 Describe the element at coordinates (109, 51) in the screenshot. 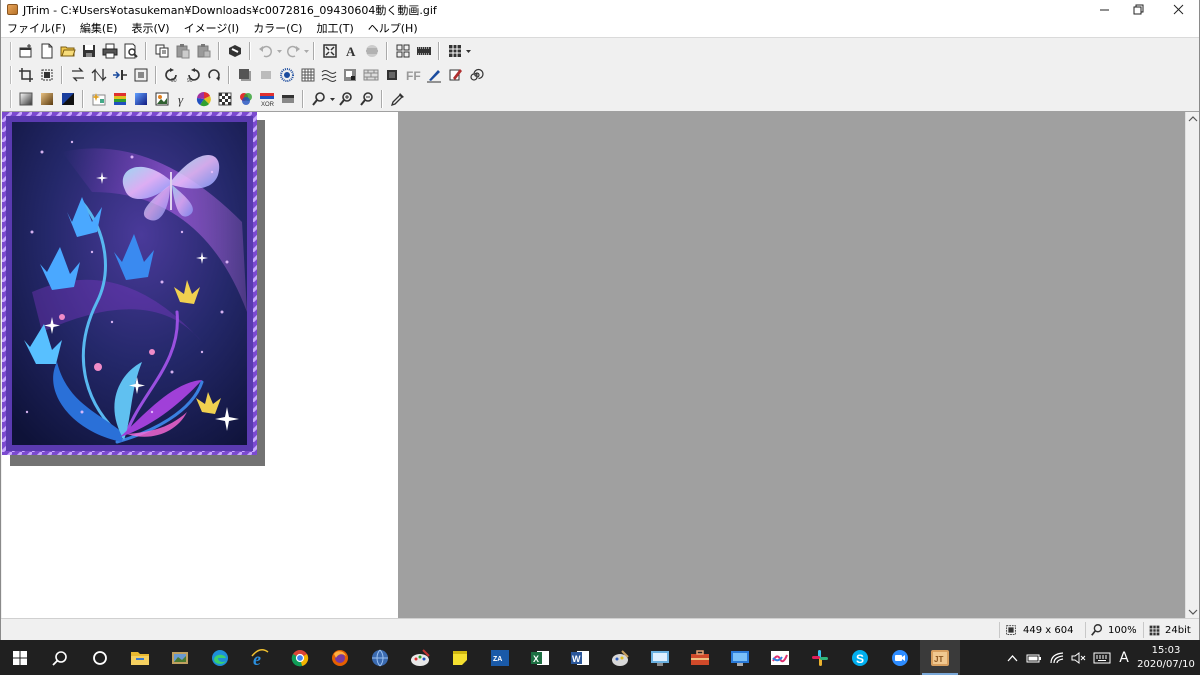

I see `print-button` at that location.